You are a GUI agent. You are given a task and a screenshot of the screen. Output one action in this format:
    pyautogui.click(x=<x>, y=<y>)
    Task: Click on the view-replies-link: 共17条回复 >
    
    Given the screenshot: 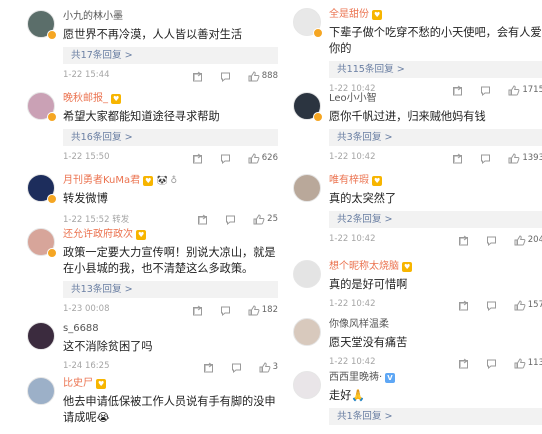 What is the action you would take?
    pyautogui.click(x=170, y=55)
    